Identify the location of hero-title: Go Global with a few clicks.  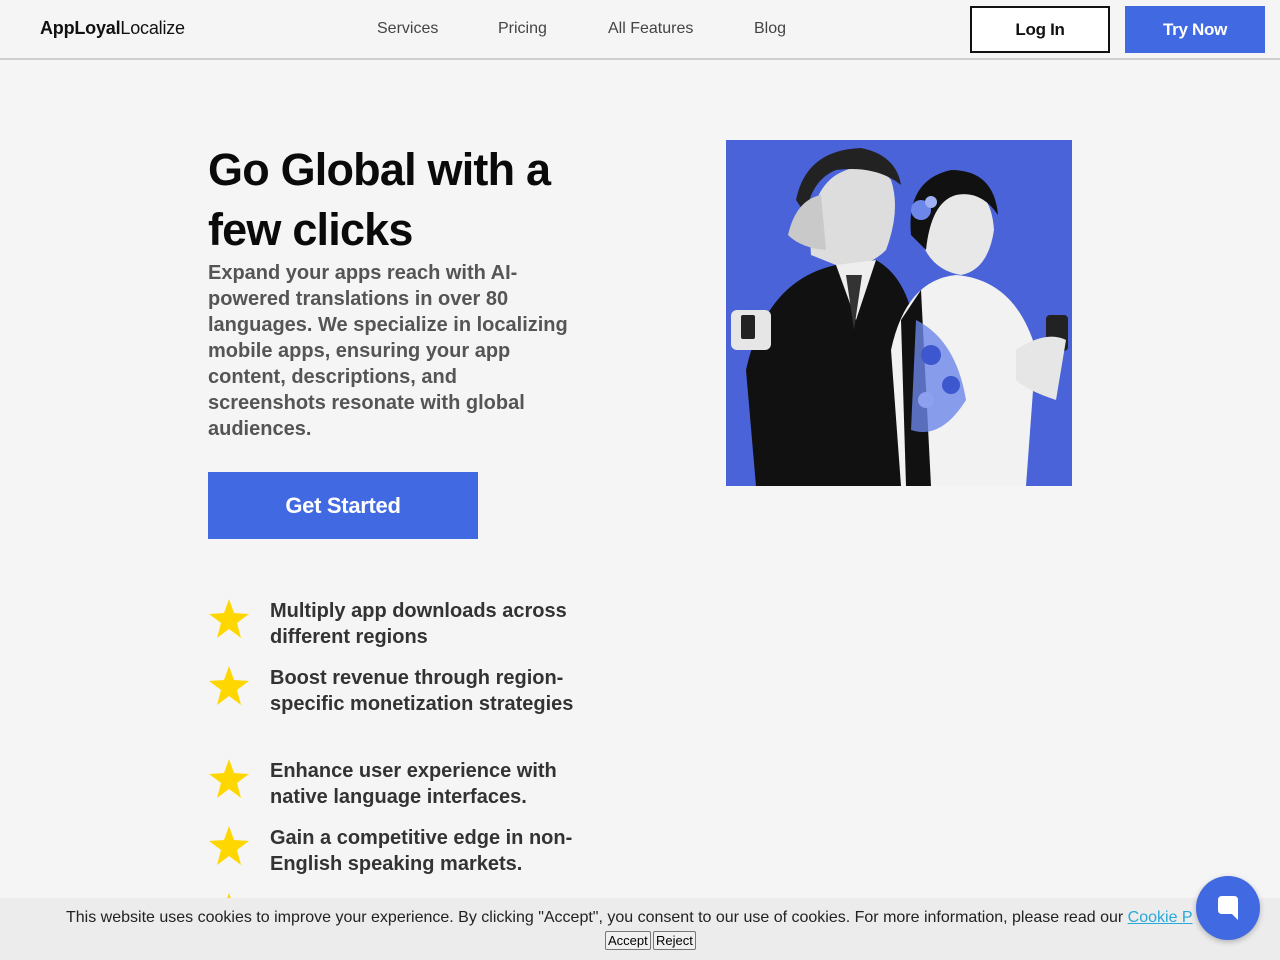
(379, 199).